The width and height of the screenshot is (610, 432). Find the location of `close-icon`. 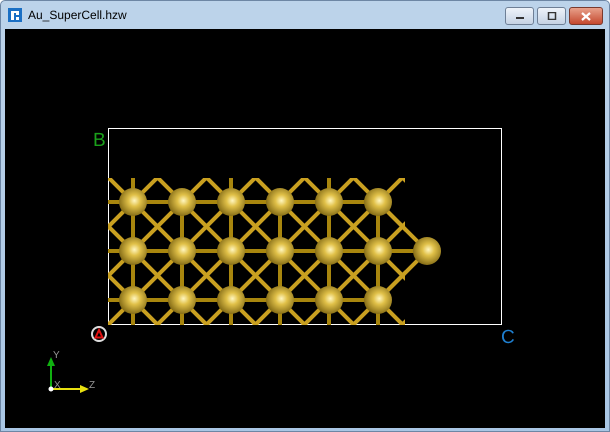

close-icon is located at coordinates (586, 16).